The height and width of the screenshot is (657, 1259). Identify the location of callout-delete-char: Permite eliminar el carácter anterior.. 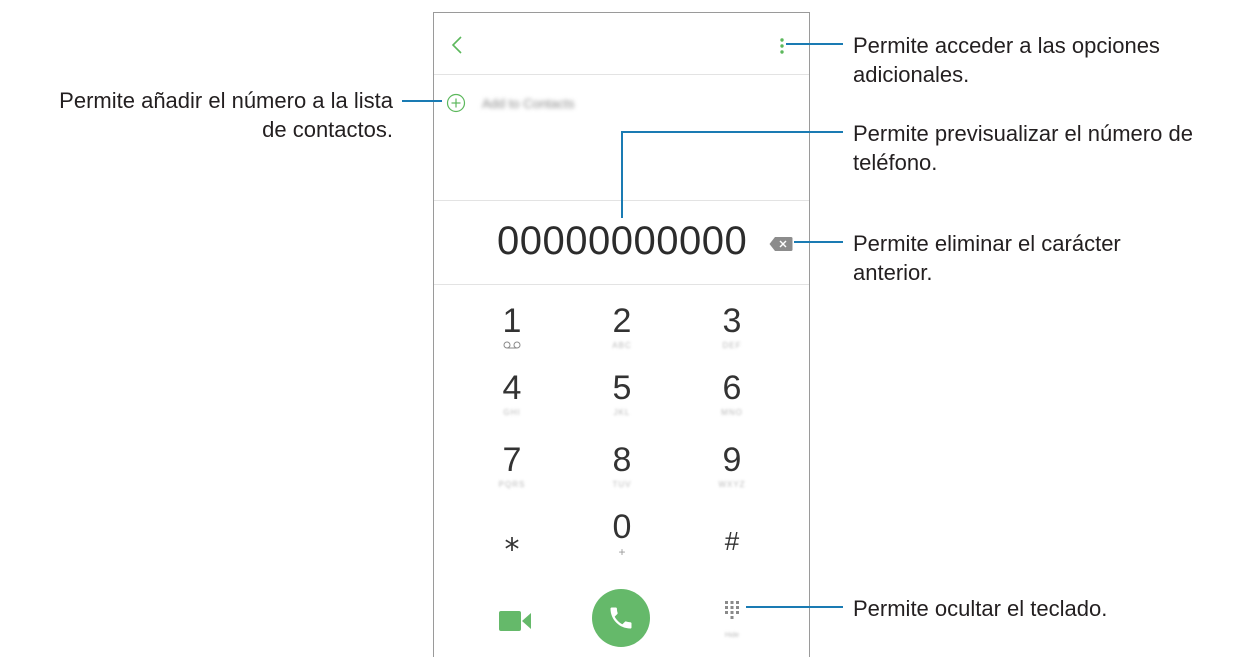
(987, 258).